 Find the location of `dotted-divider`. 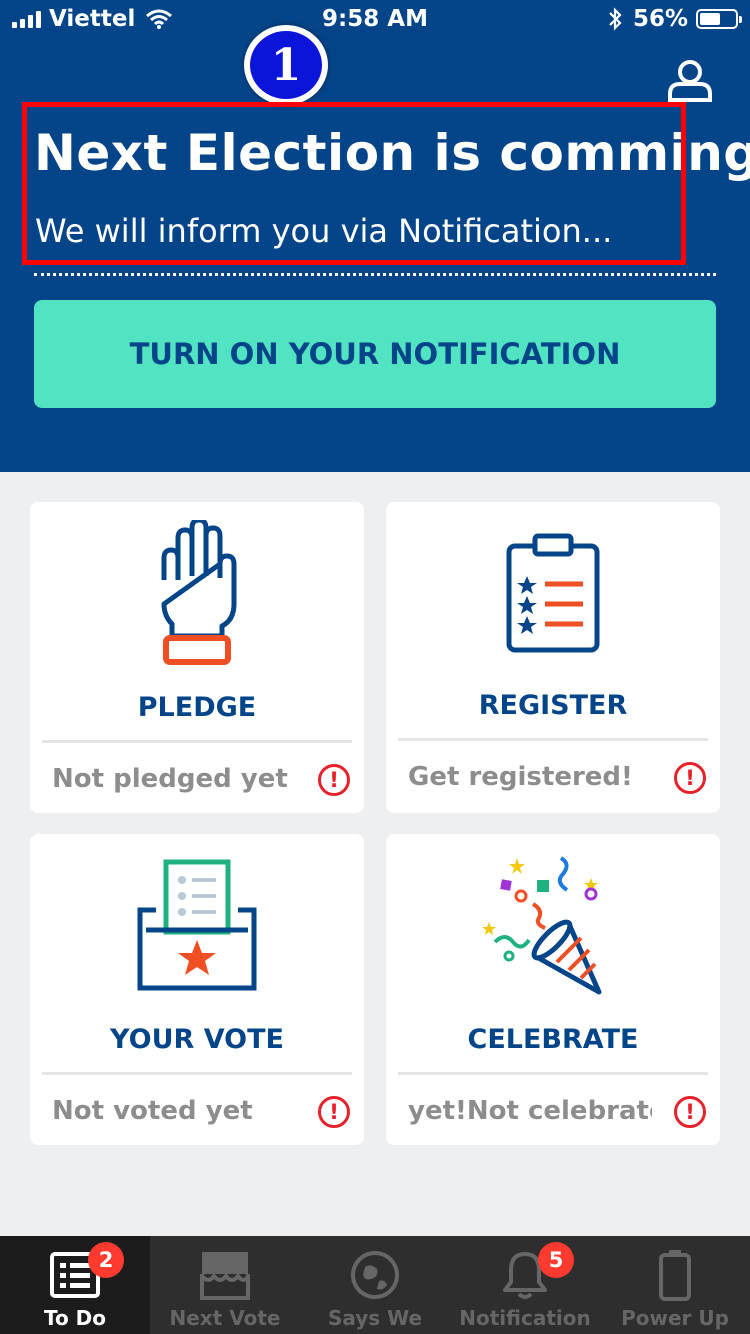

dotted-divider is located at coordinates (375, 274).